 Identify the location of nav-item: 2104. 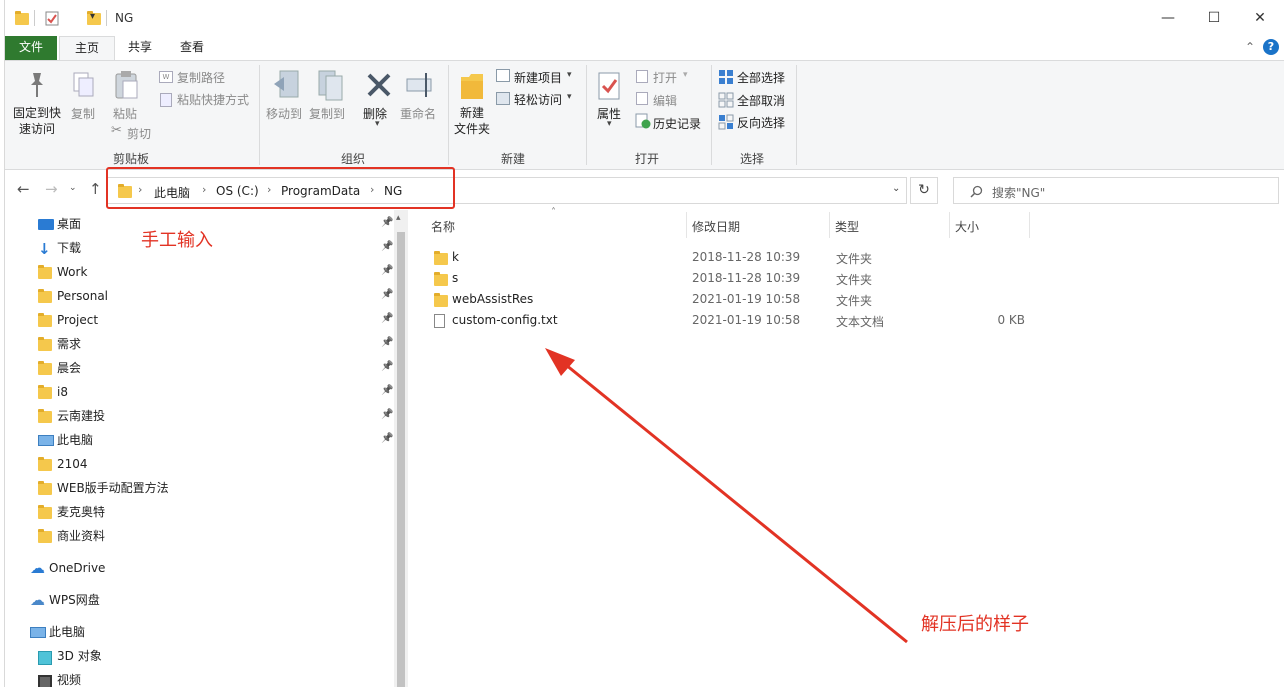
(210, 464).